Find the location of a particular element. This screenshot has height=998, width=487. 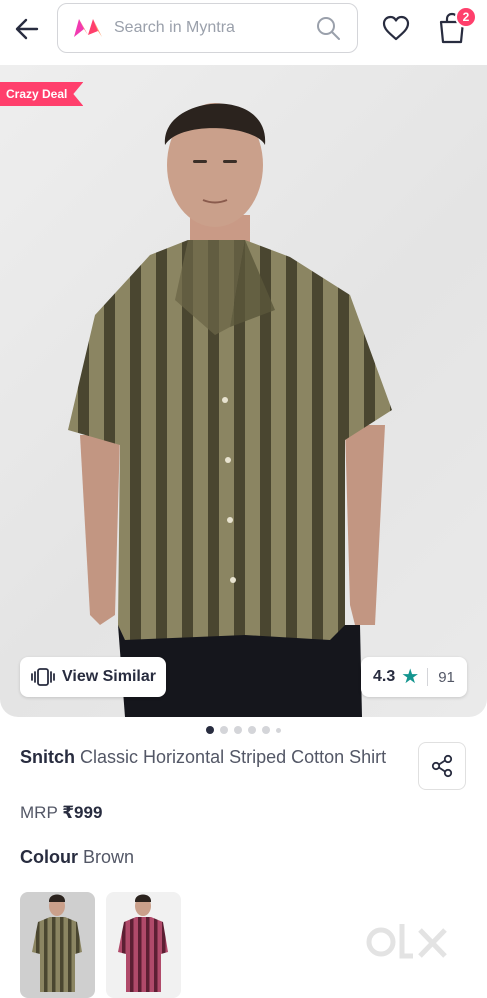

colour-label: Colour is located at coordinates (49, 857).